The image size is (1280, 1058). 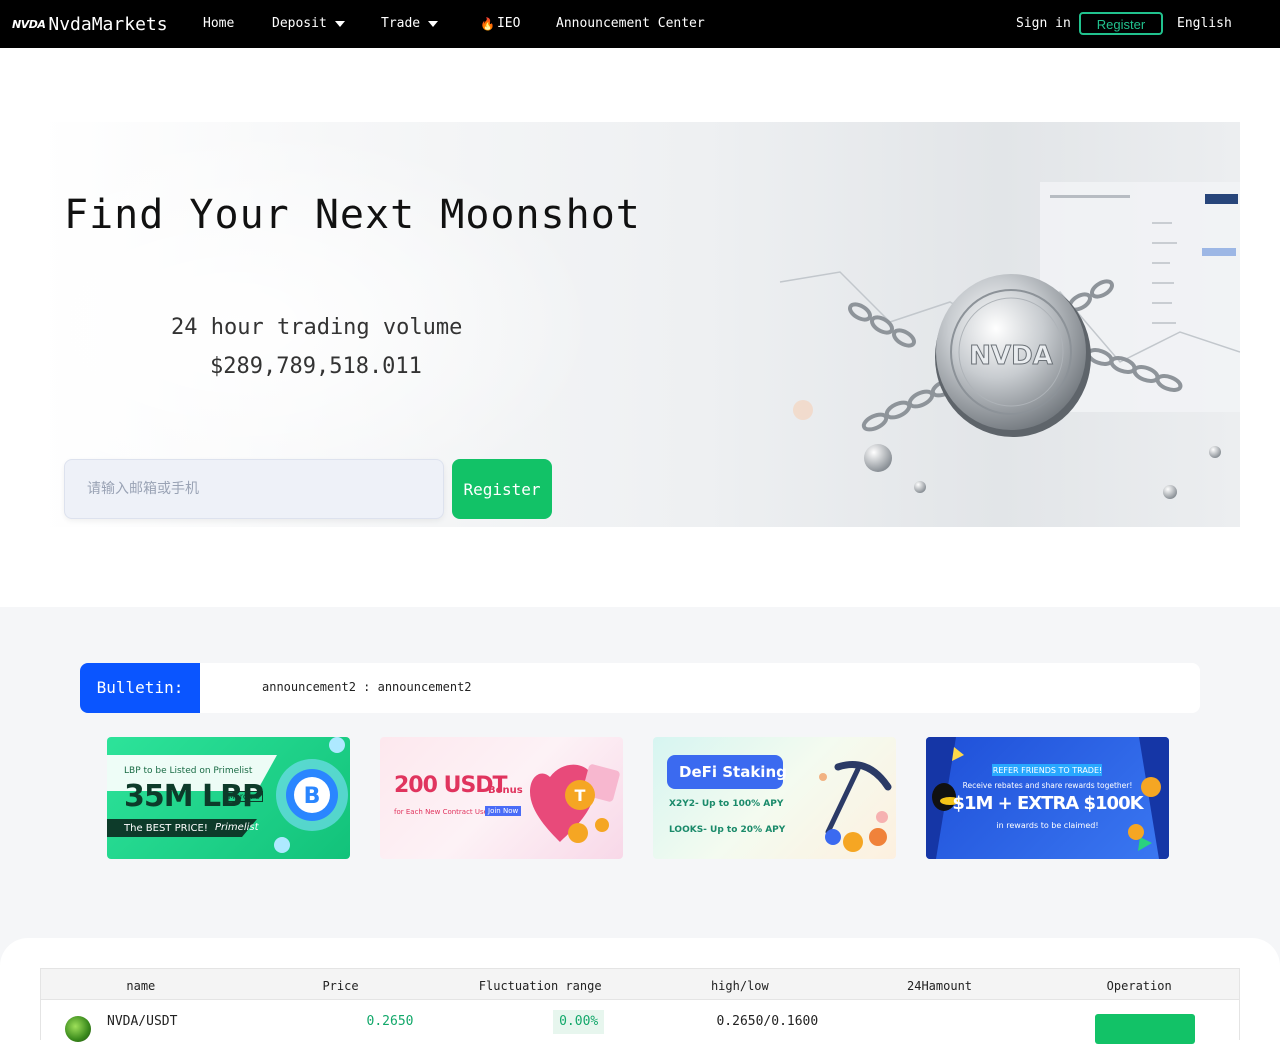 What do you see at coordinates (1121, 23) in the screenshot?
I see `register-button-top: Register` at bounding box center [1121, 23].